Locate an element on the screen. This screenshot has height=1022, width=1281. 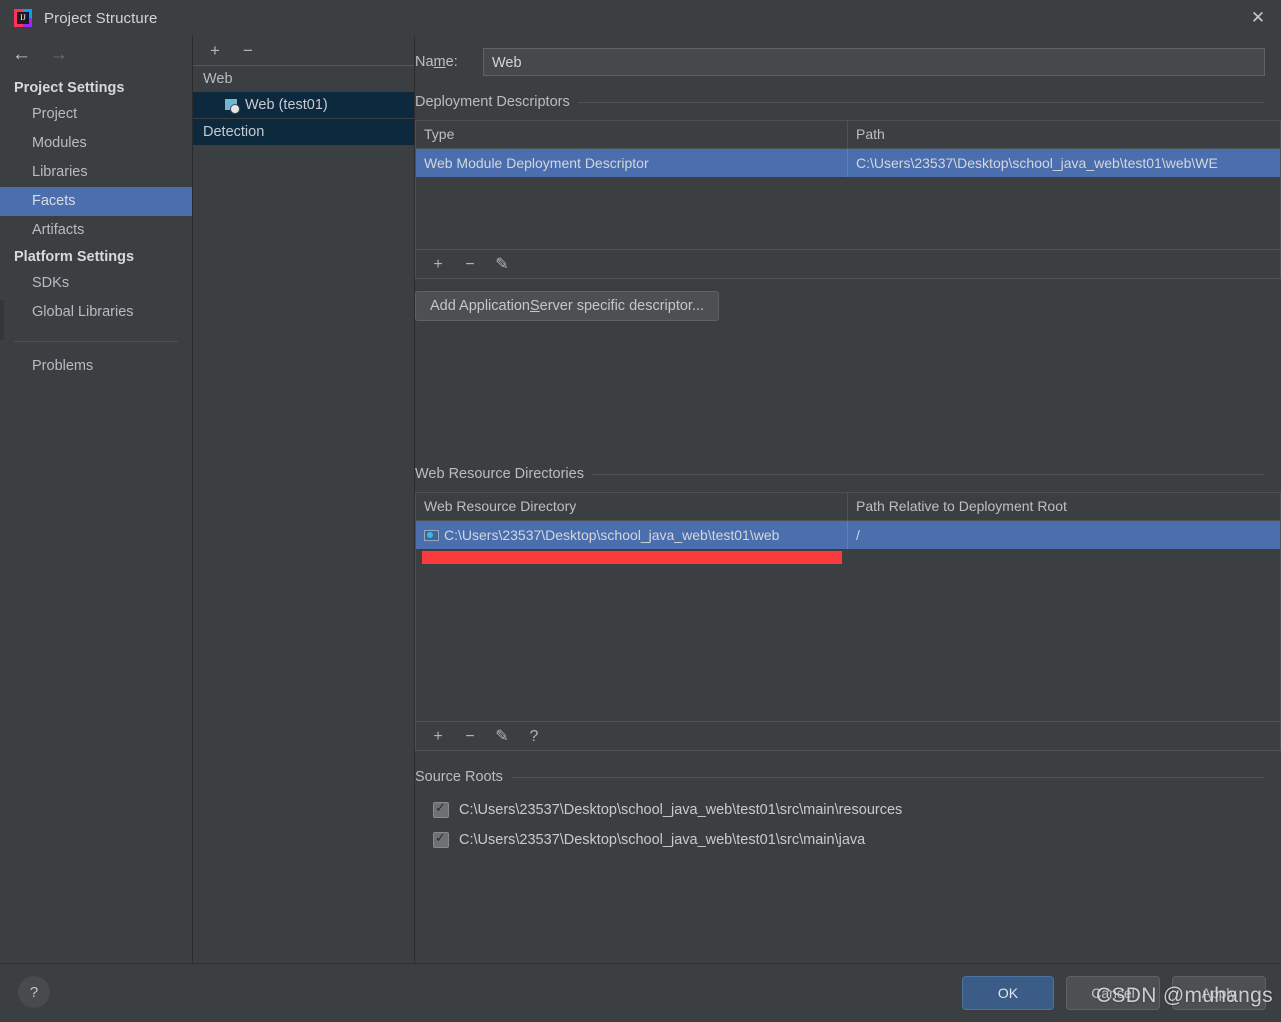
folder-icon is located at coordinates (431, 535).